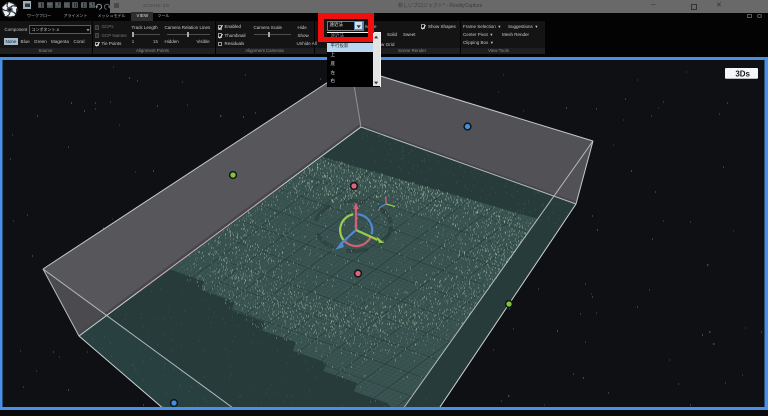 This screenshot has height=416, width=768. What do you see at coordinates (742, 74) in the screenshot?
I see `svg-text: 3Ds` at bounding box center [742, 74].